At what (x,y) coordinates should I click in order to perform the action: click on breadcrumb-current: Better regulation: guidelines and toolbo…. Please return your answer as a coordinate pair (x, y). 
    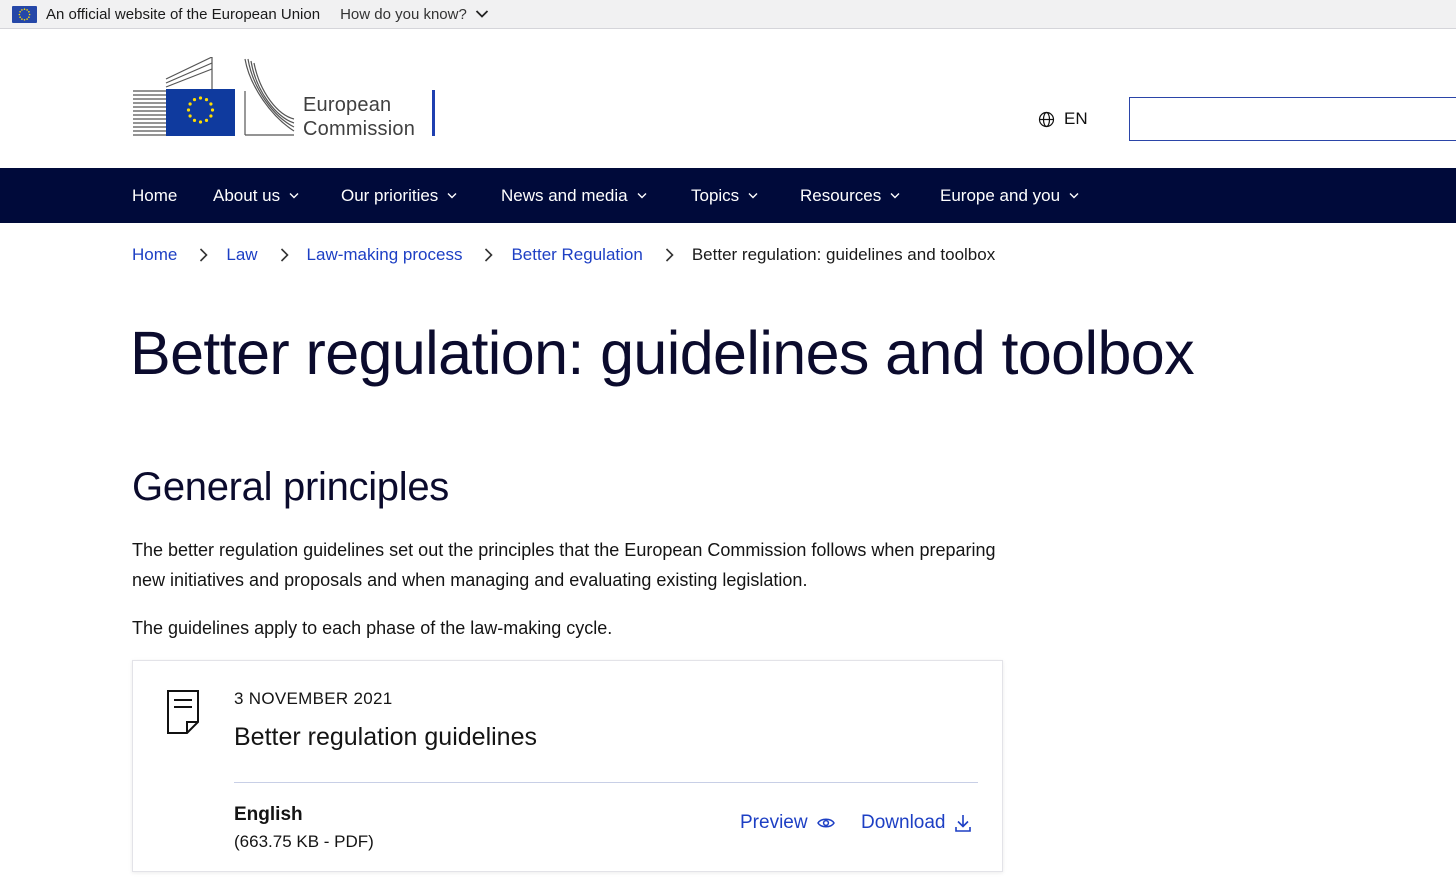
    Looking at the image, I should click on (843, 254).